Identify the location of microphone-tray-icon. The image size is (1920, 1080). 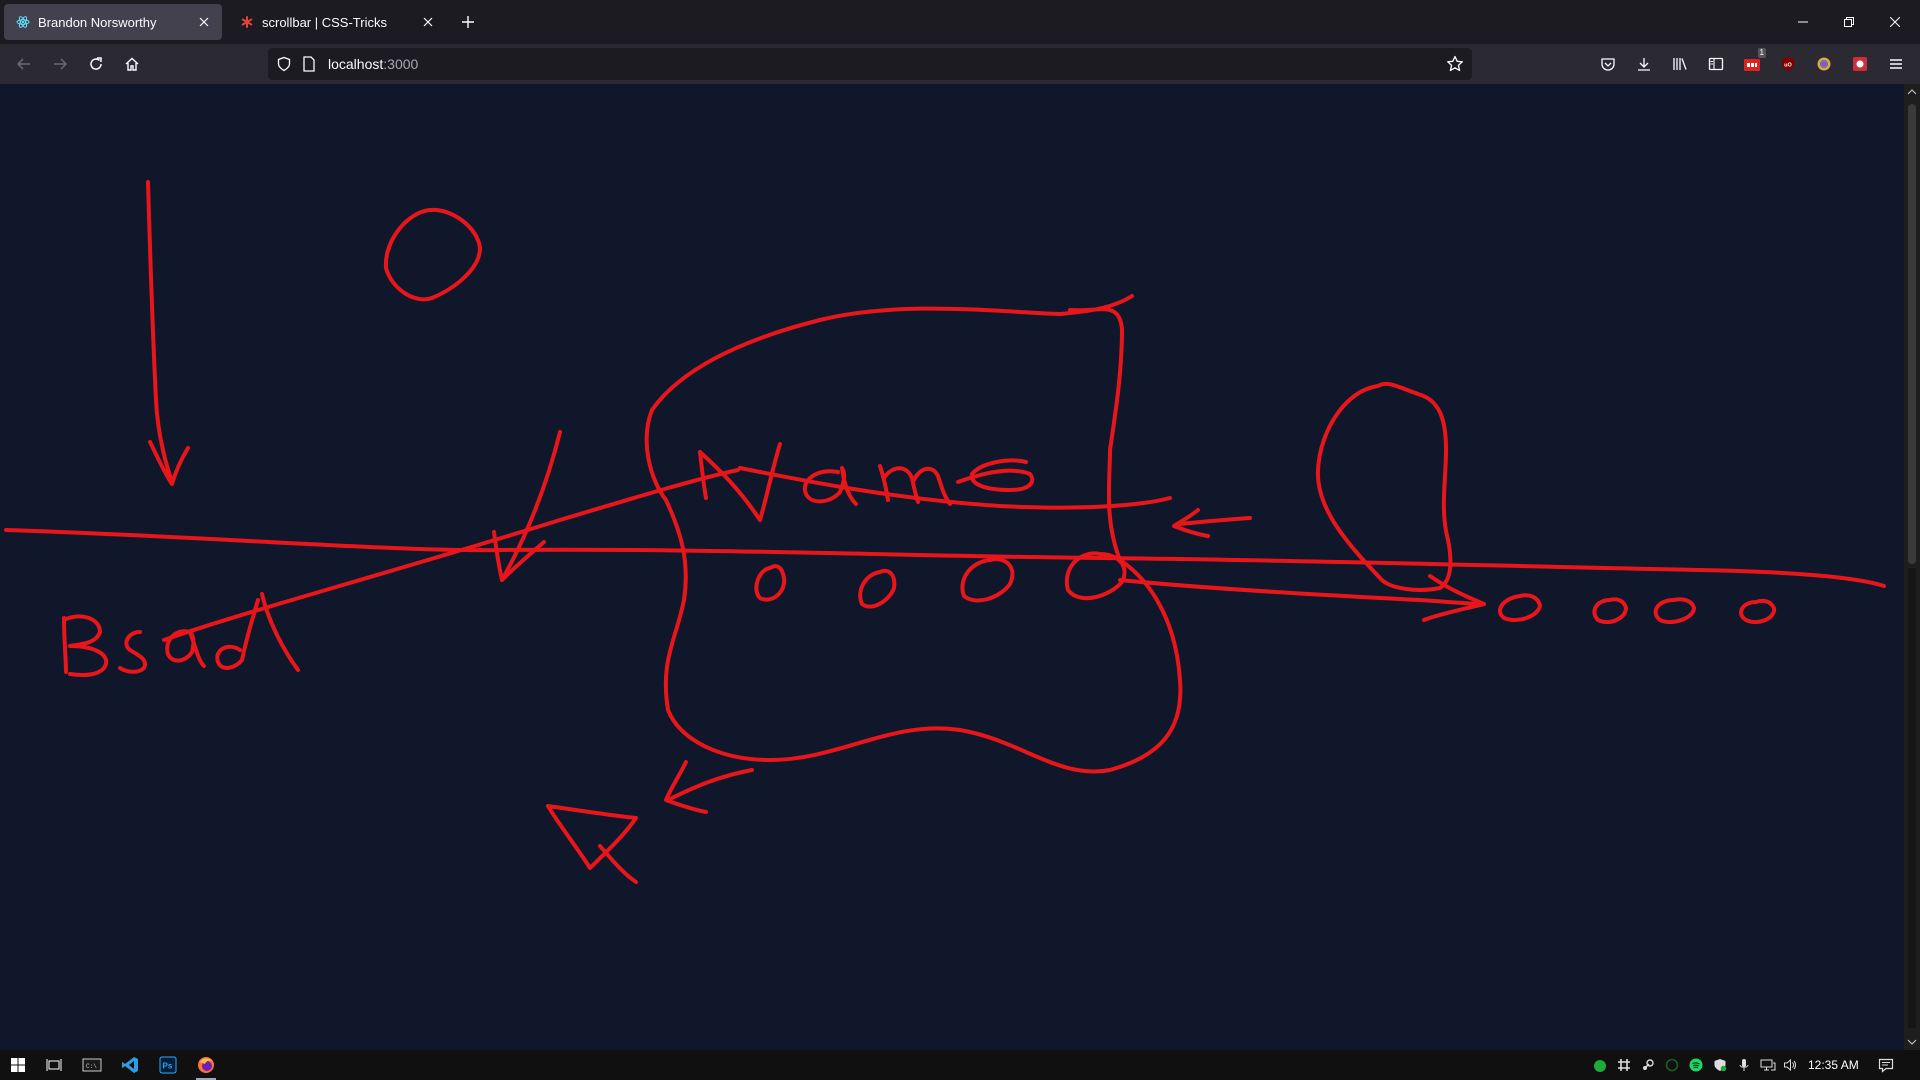
(1744, 1065).